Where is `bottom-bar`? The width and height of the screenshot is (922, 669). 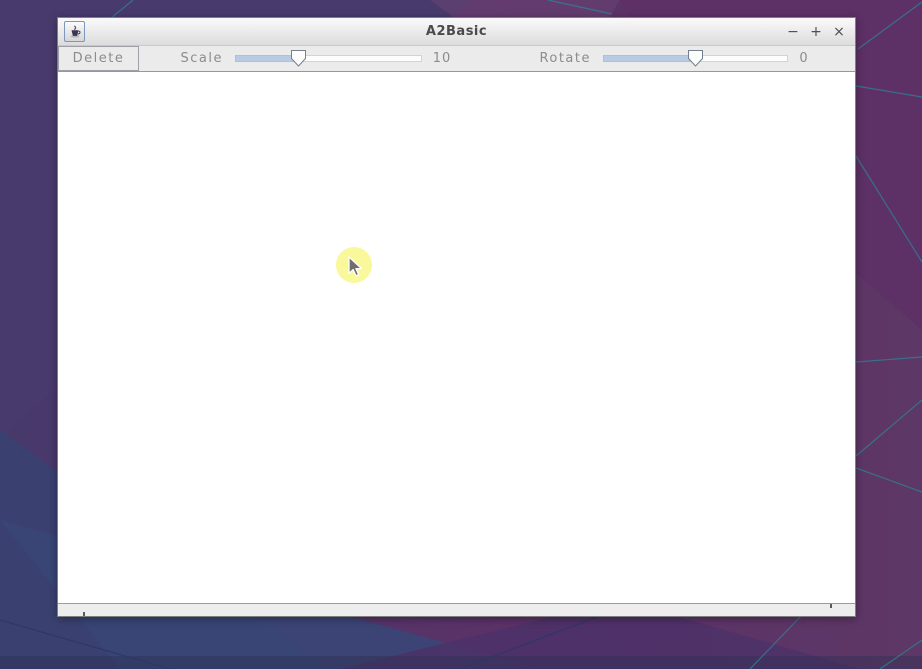 bottom-bar is located at coordinates (456, 609).